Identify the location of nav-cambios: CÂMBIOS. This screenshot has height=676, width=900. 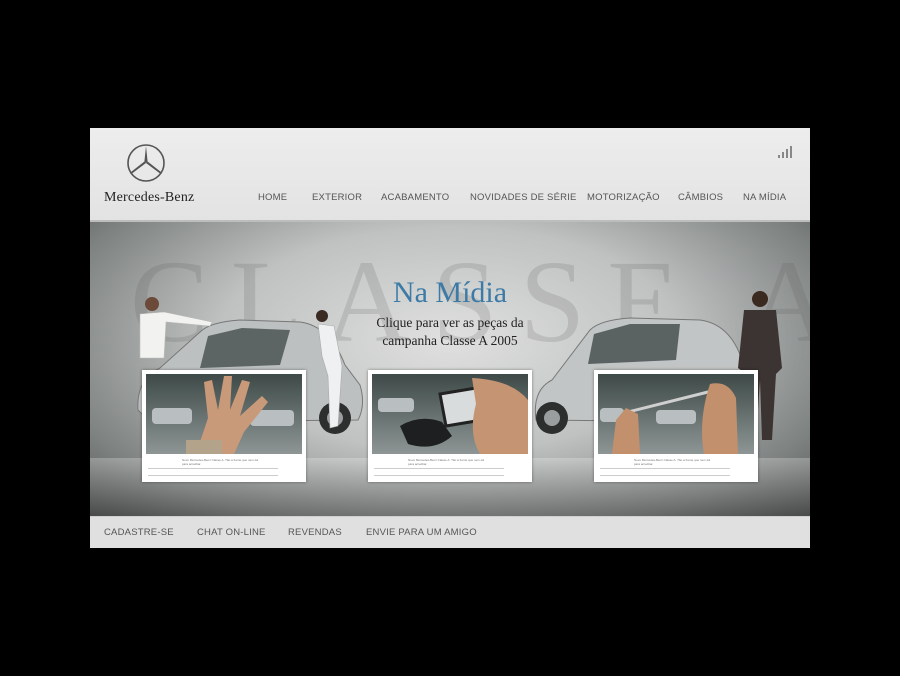
(700, 197).